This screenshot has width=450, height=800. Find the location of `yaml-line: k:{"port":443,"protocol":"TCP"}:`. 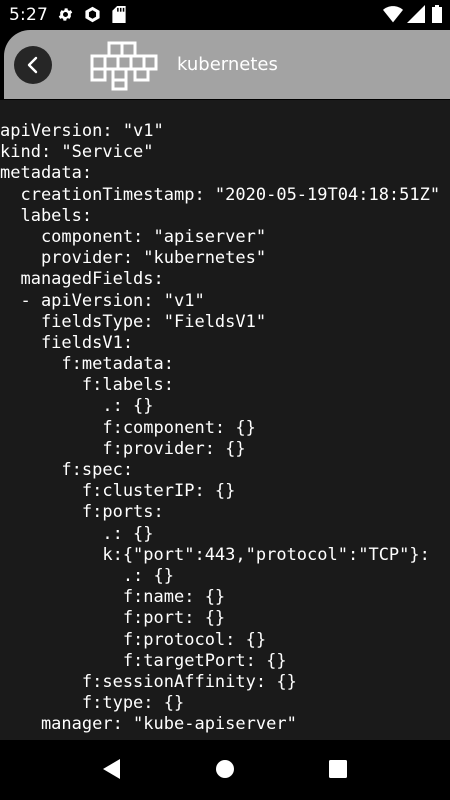

yaml-line: k:{"port":443,"protocol":"TCP"}: is located at coordinates (215, 554).